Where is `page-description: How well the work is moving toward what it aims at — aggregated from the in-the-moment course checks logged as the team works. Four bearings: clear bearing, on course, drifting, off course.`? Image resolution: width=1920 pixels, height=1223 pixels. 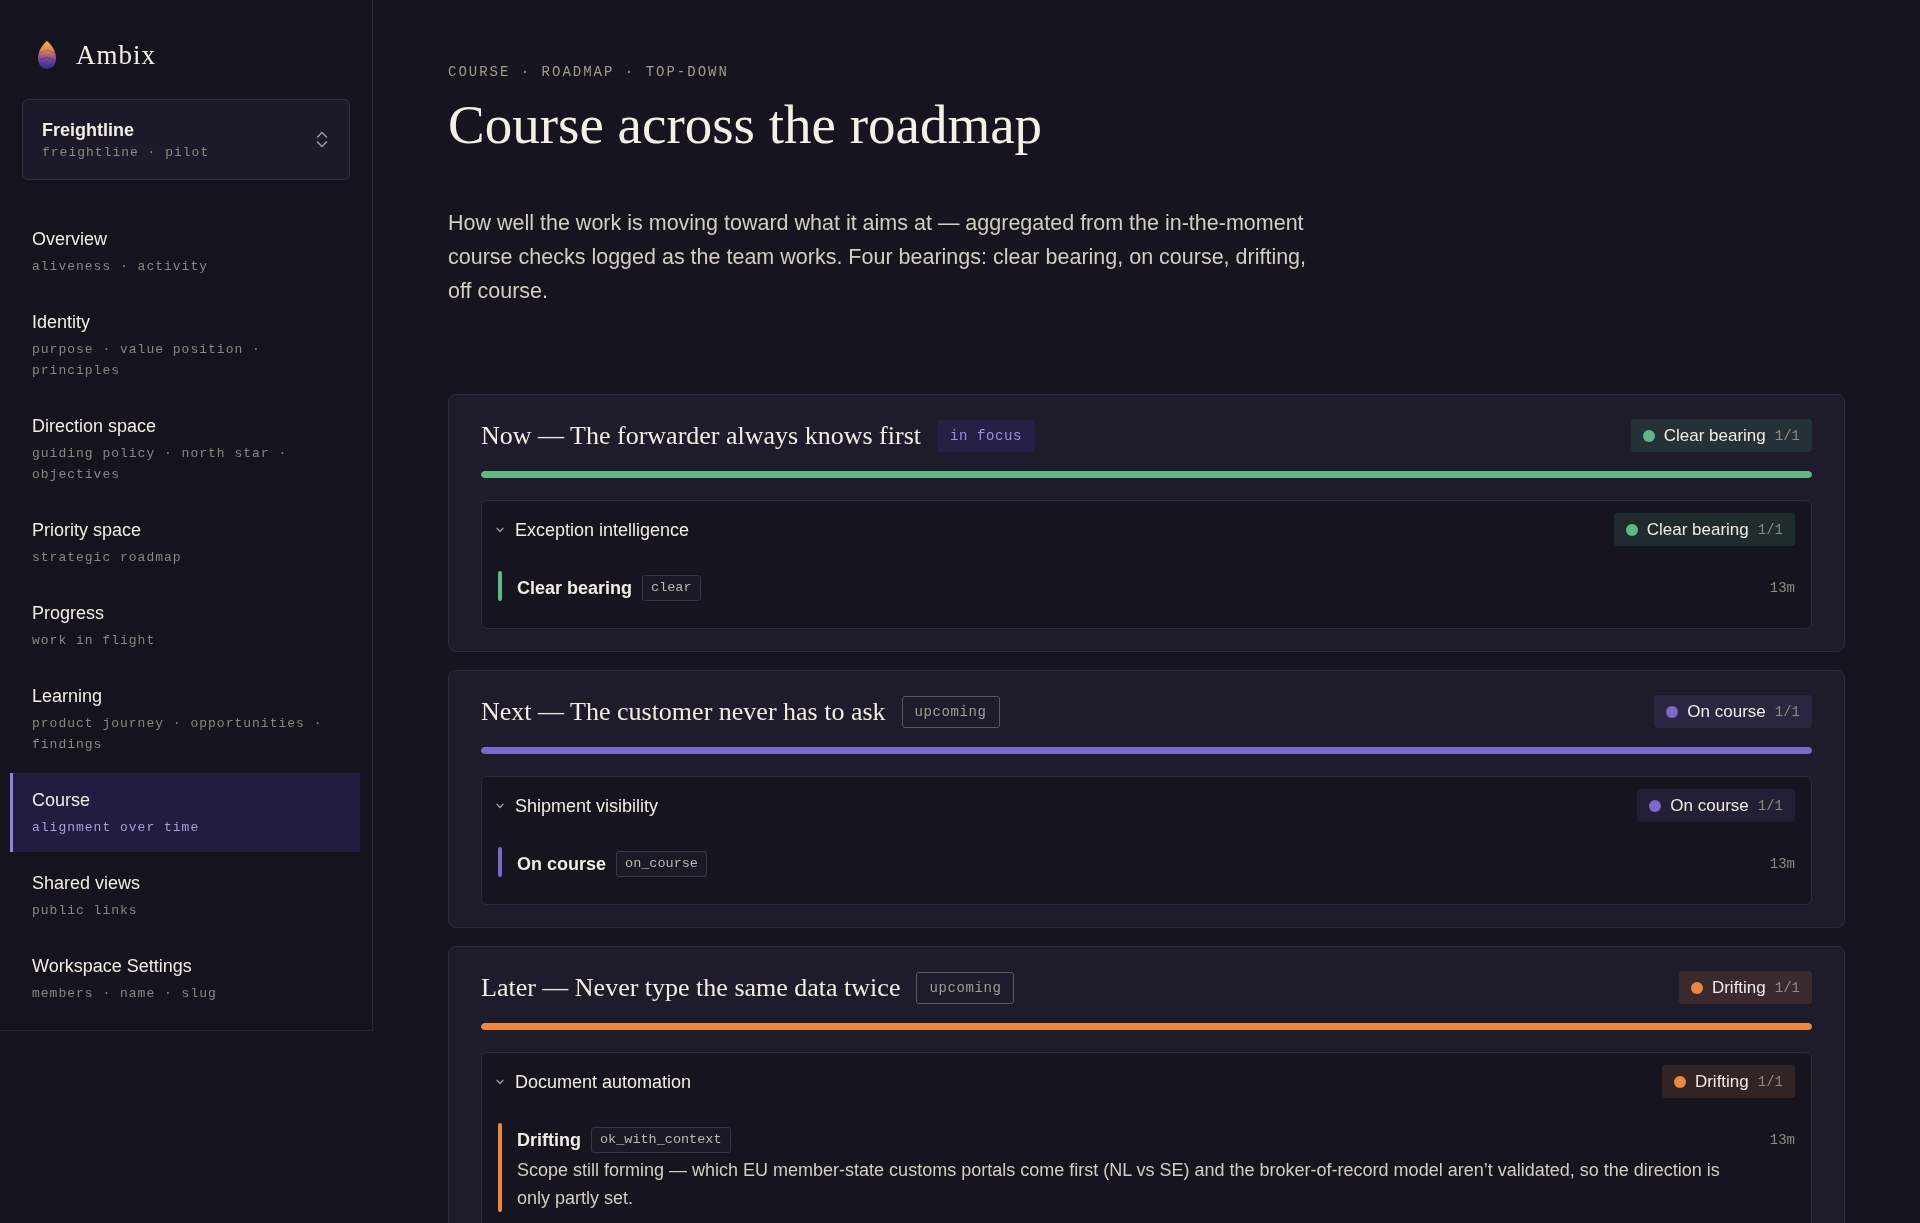 page-description: How well the work is moving toward what it aims at — aggregated from the in-the-moment course checks logged as the team works. Four bearings: clear bearing, on course, drifting, off course. is located at coordinates (878, 257).